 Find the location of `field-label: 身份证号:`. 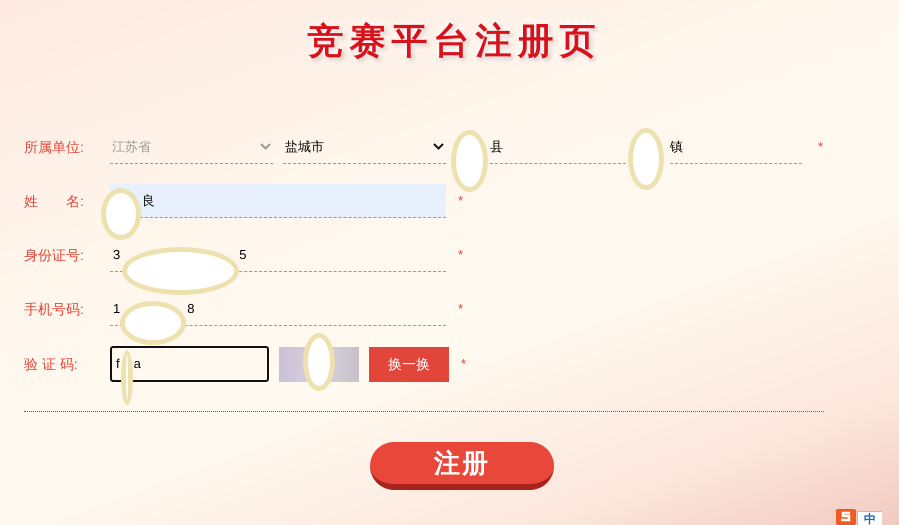

field-label: 身份证号: is located at coordinates (54, 255).